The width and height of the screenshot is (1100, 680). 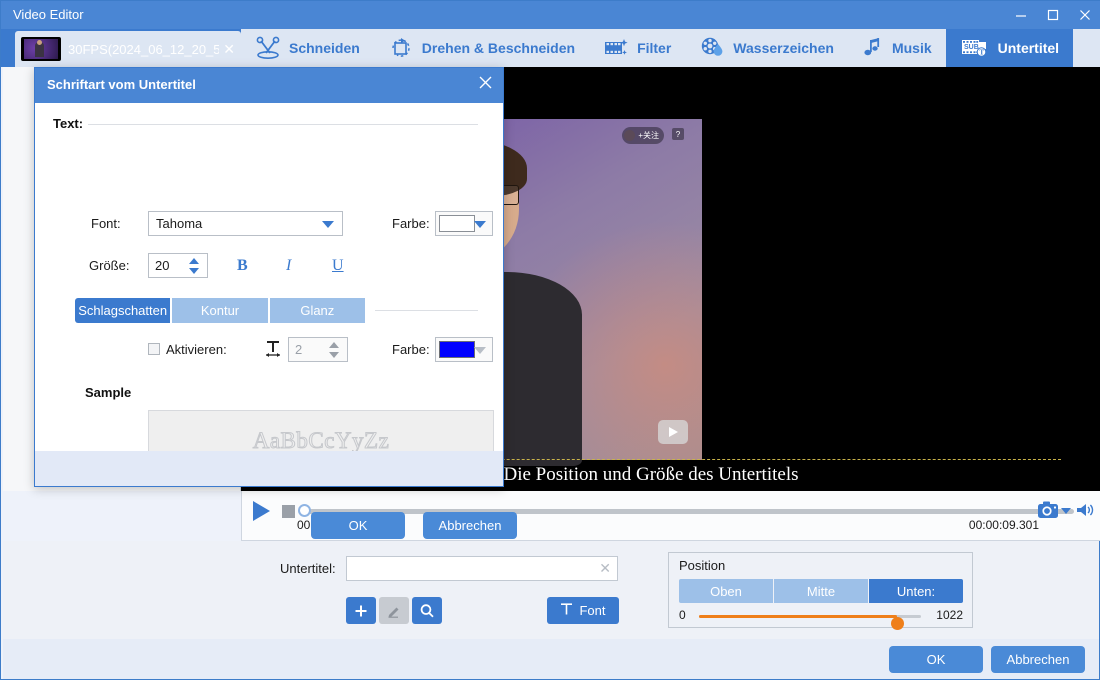 I want to click on text-group-rule, so click(x=265, y=124).